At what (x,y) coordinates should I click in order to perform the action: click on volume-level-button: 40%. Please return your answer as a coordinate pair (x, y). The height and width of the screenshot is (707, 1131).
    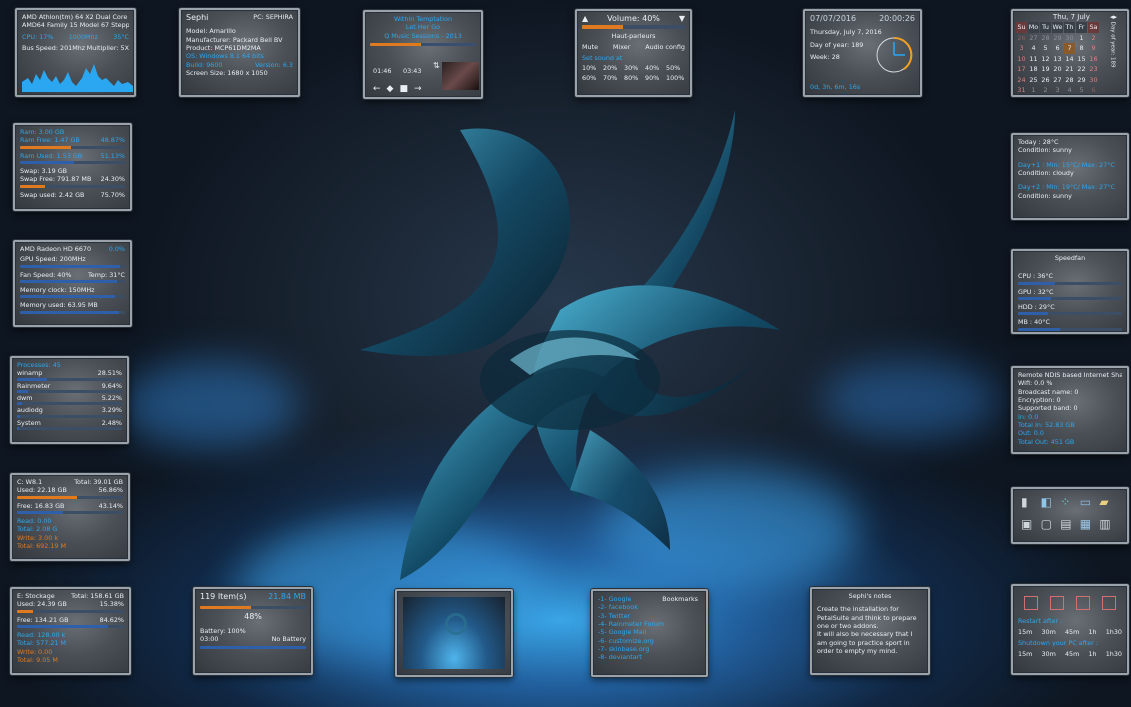
    Looking at the image, I should click on (654, 68).